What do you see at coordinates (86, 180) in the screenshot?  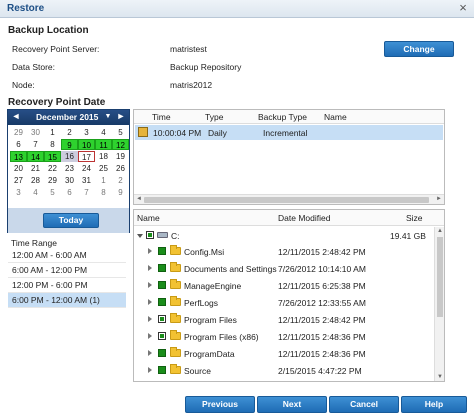 I see `calendar-day: 31` at bounding box center [86, 180].